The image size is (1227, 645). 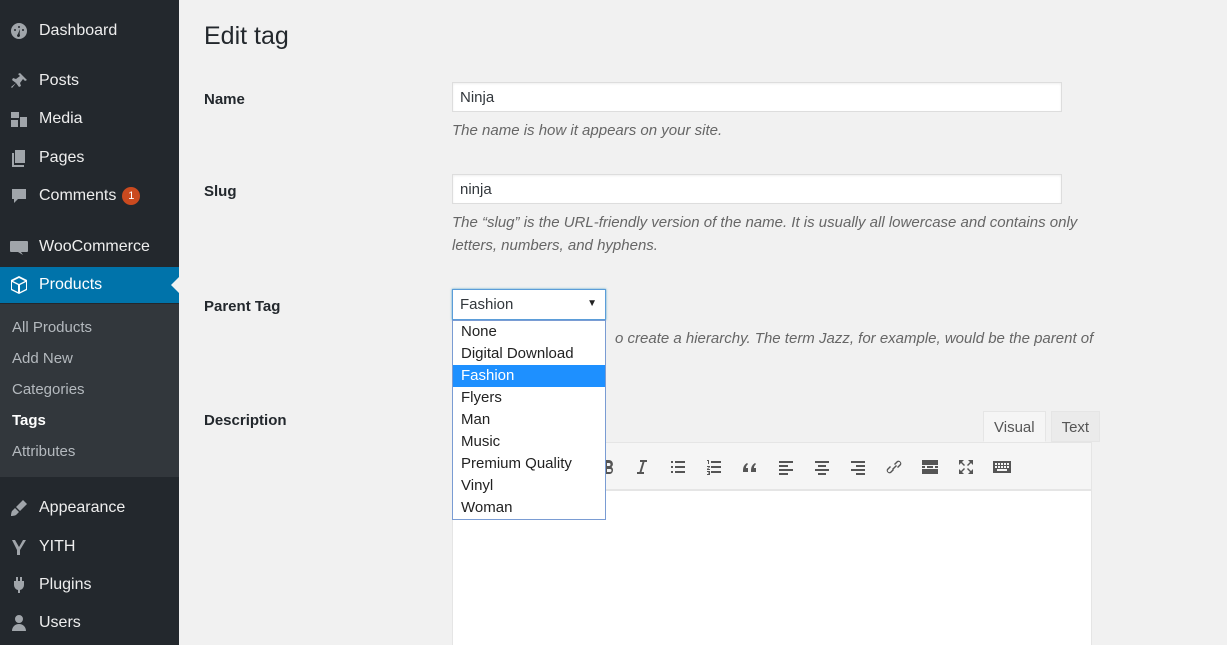 I want to click on woocommerce-icon, so click(x=19, y=247).